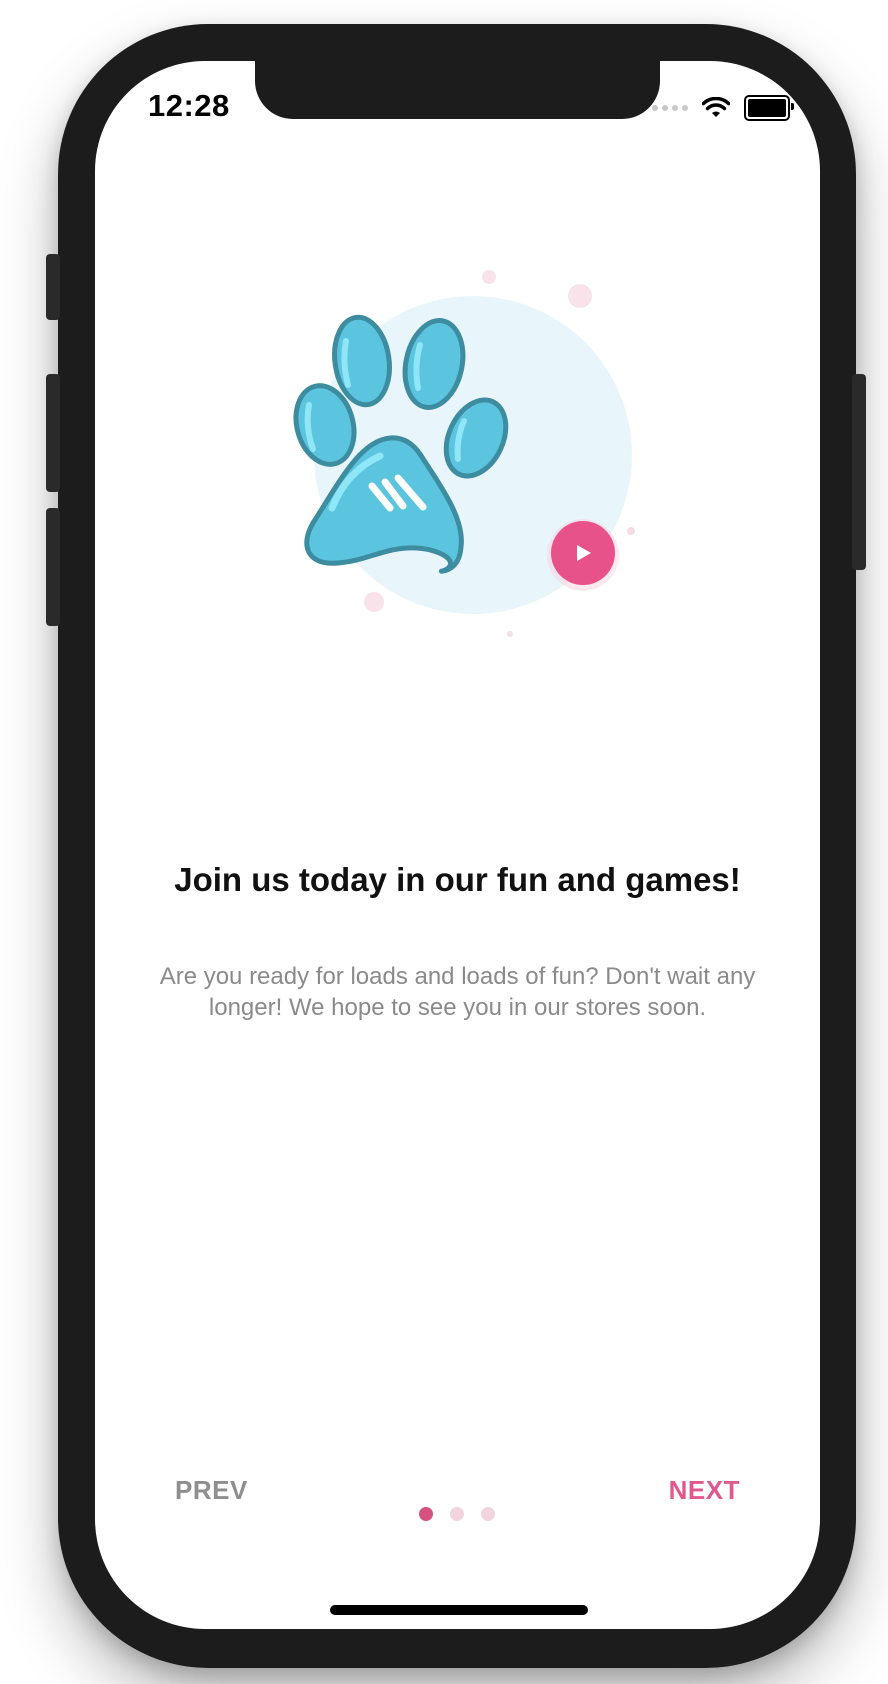  What do you see at coordinates (459, 1610) in the screenshot?
I see `home-indicator` at bounding box center [459, 1610].